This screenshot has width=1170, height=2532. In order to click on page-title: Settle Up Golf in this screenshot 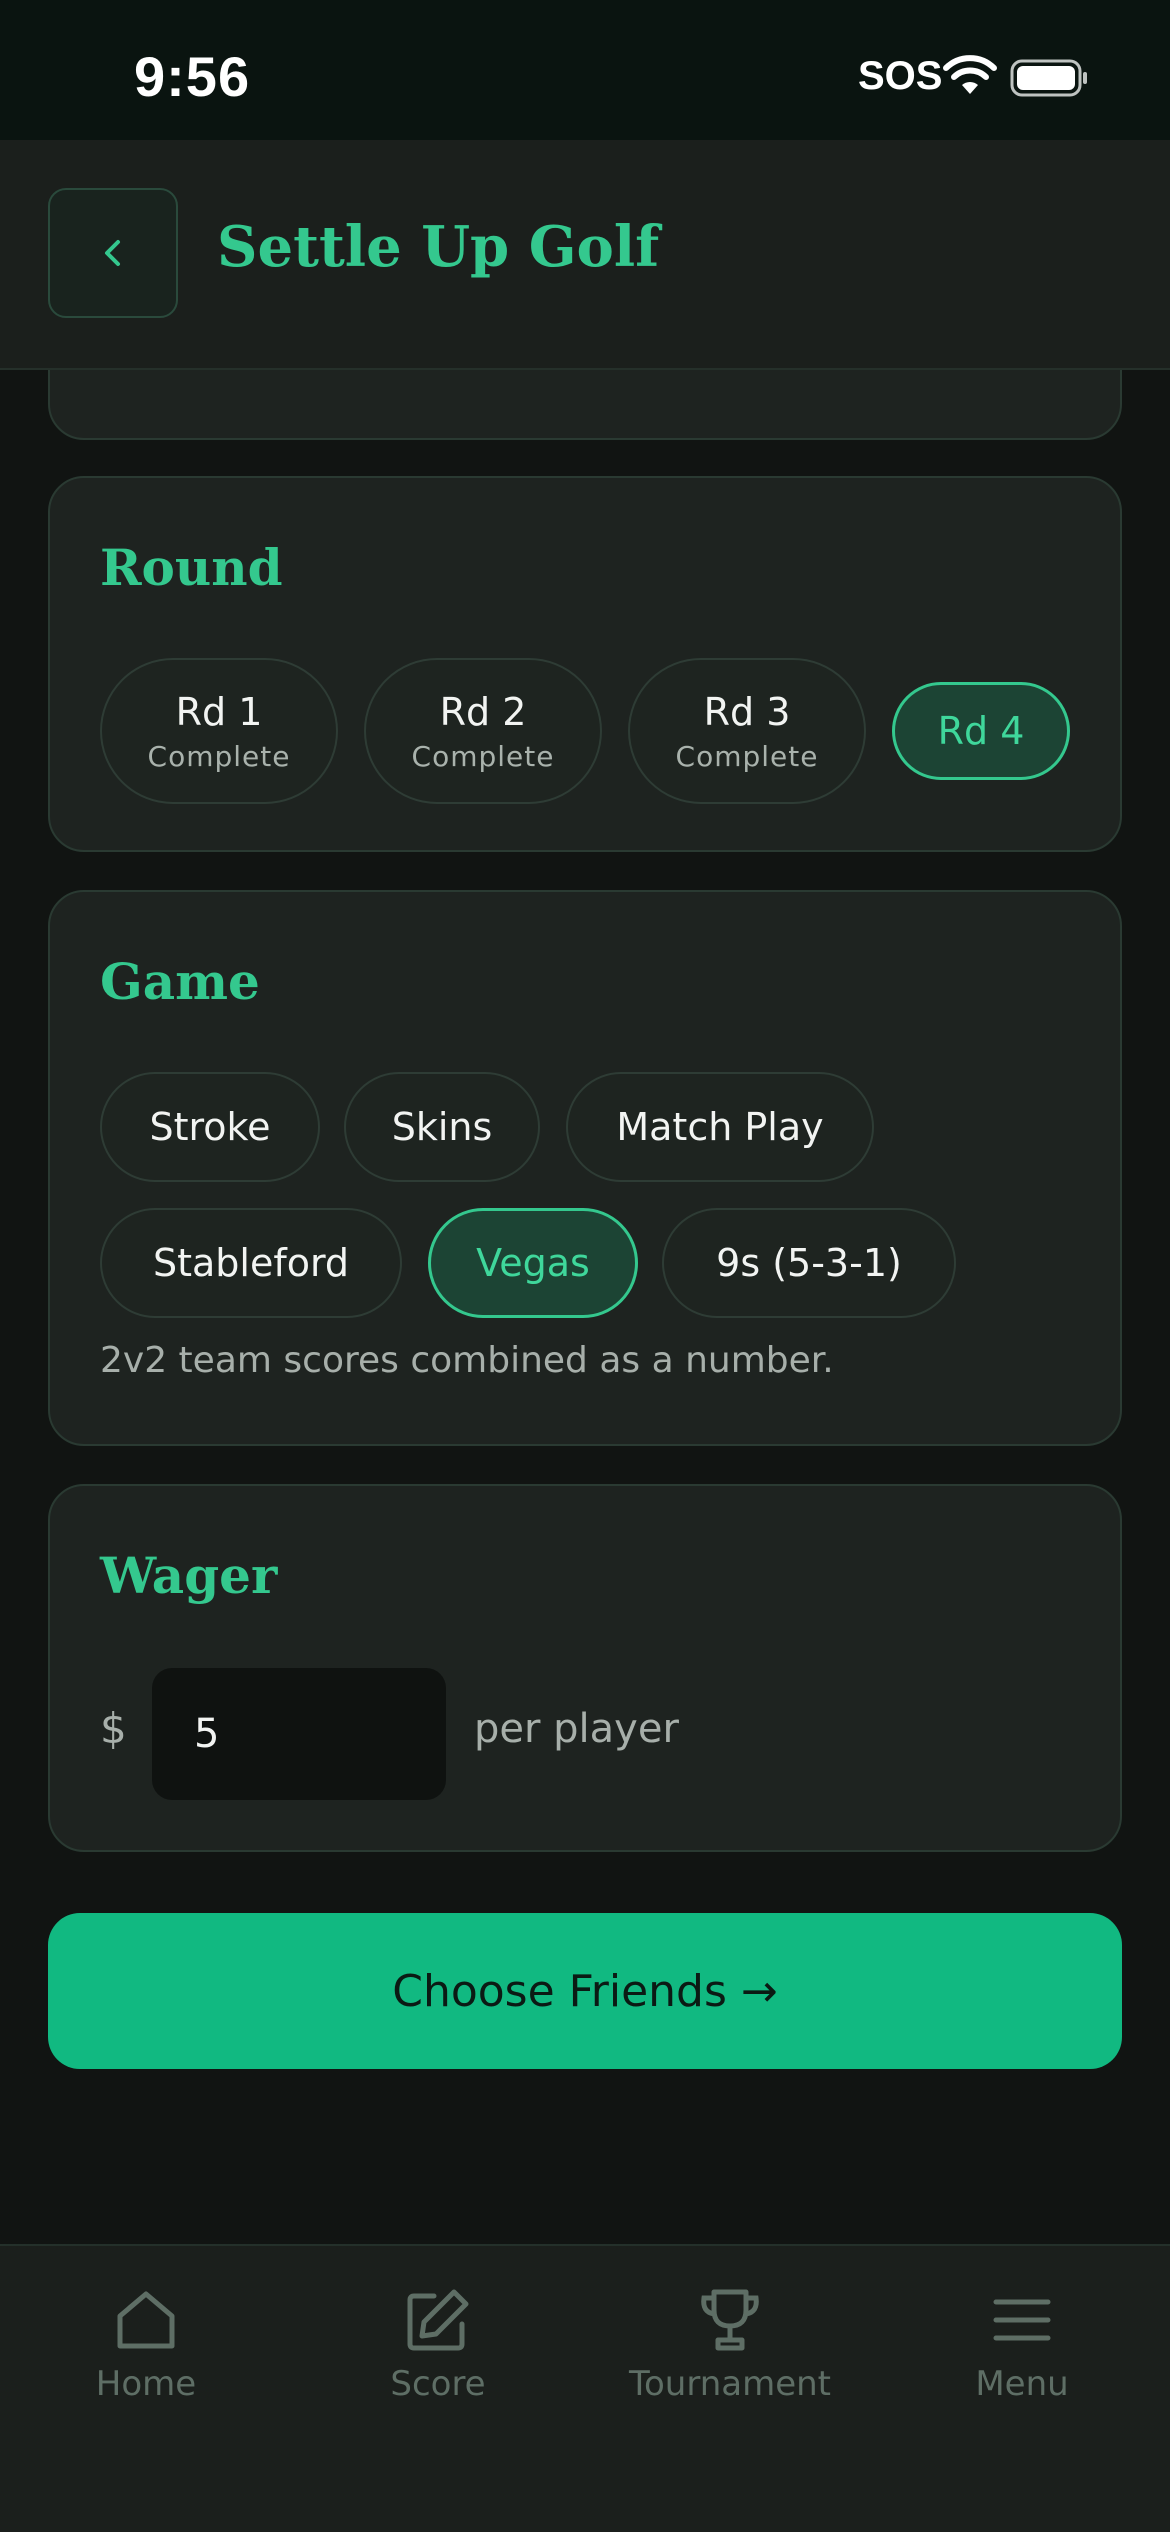, I will do `click(438, 247)`.